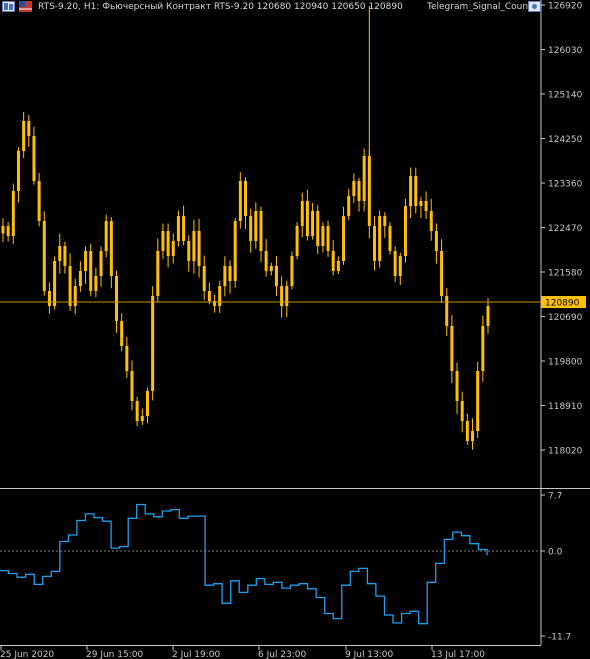 The height and width of the screenshot is (659, 590). Describe the element at coordinates (565, 318) in the screenshot. I see `price-tick-label: 120690` at that location.